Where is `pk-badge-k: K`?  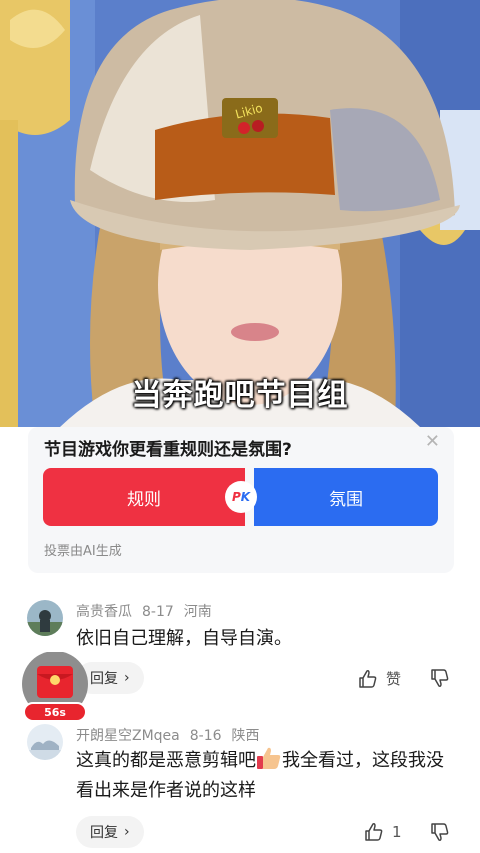
pk-badge-k: K is located at coordinates (245, 497).